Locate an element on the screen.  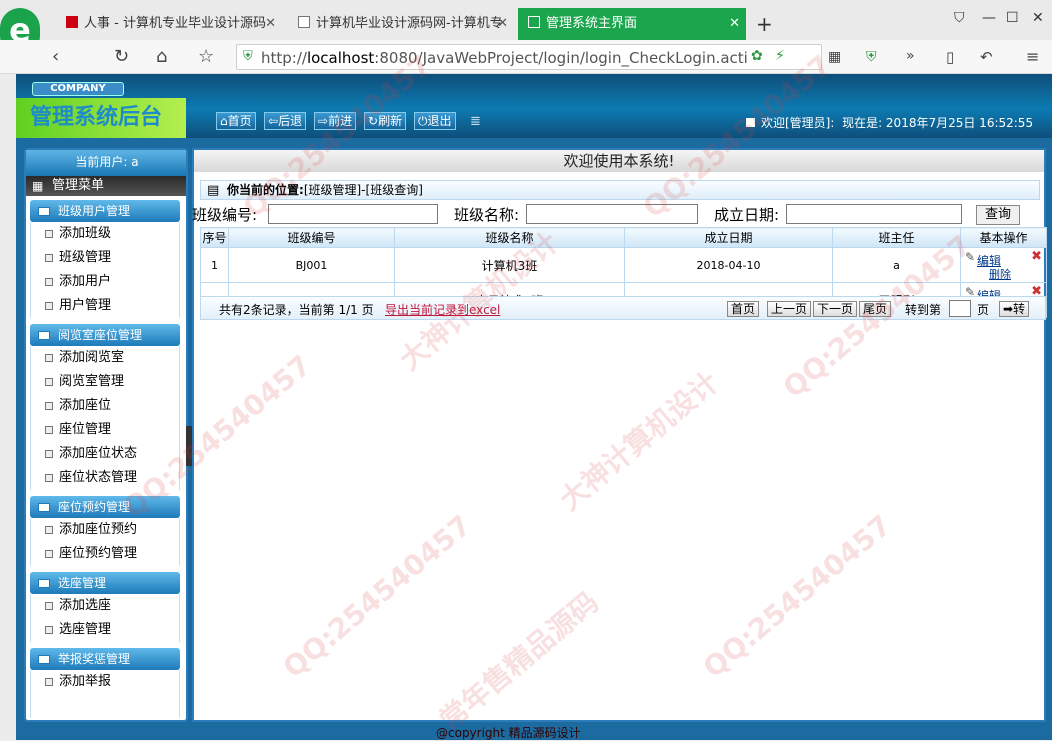
sidebar-item-add-class: 添加班级 is located at coordinates (105, 234).